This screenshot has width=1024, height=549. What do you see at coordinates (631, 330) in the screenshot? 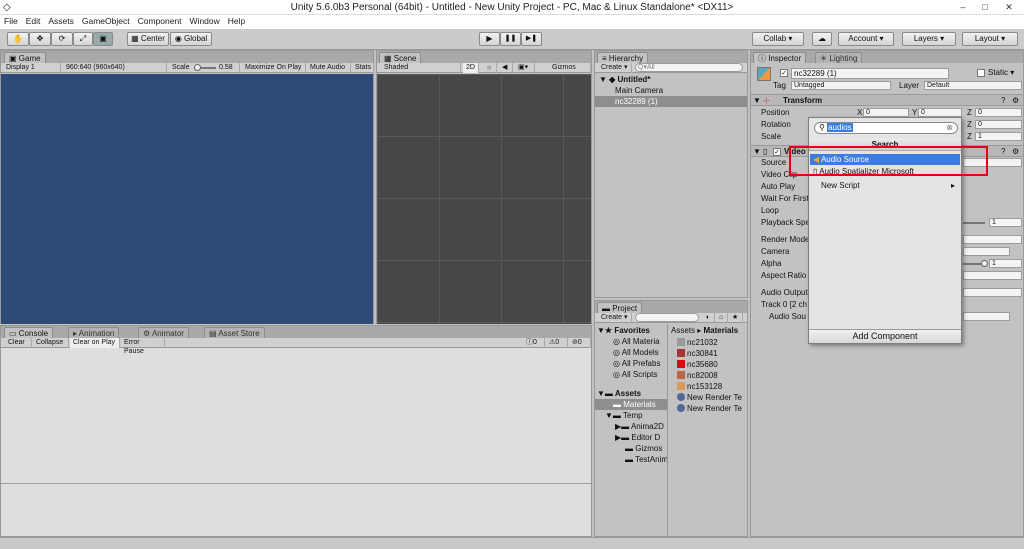
I see `favorites-row: ▼★ Favorites` at bounding box center [631, 330].